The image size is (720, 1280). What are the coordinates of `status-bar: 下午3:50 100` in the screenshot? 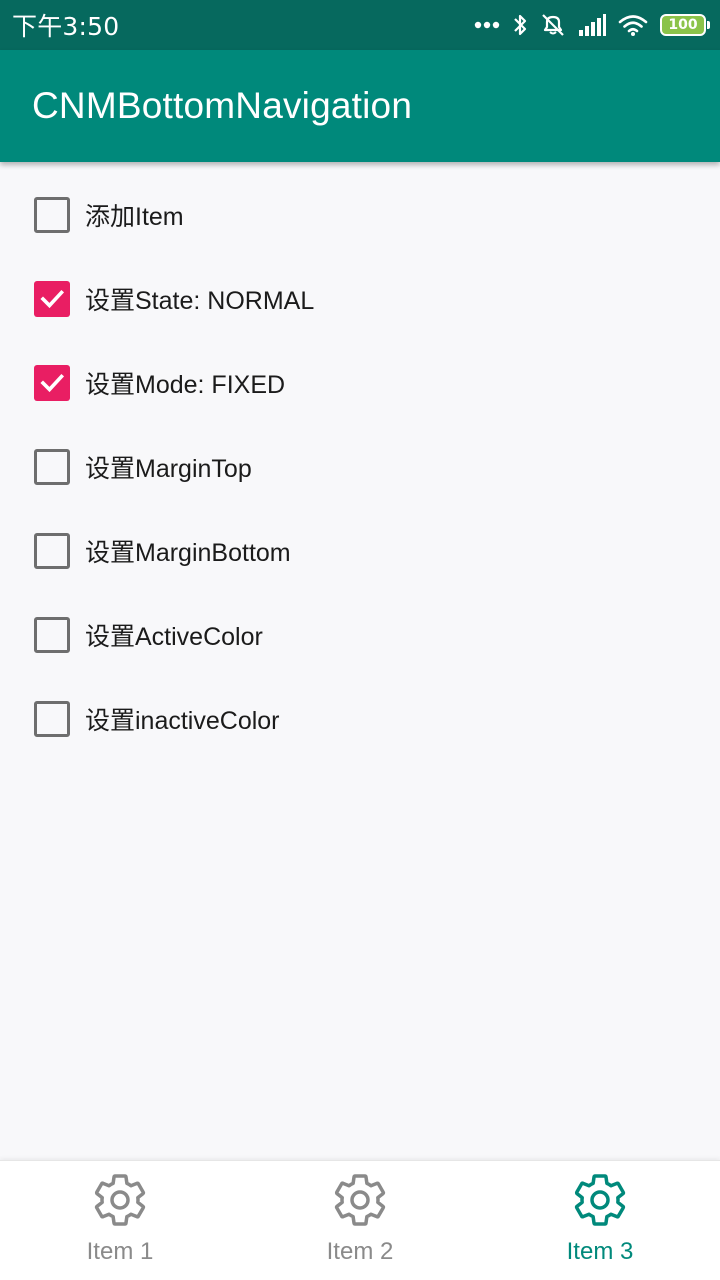 It's located at (360, 25).